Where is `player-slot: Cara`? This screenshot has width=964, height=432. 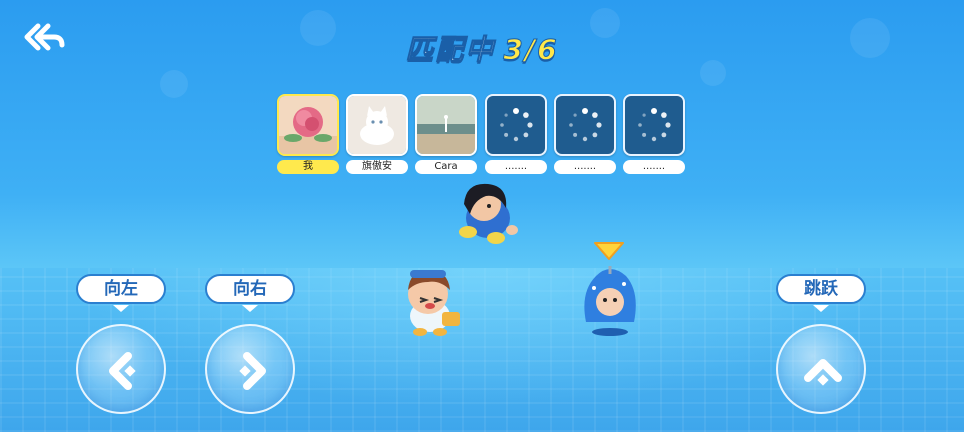 player-slot: Cara is located at coordinates (446, 134).